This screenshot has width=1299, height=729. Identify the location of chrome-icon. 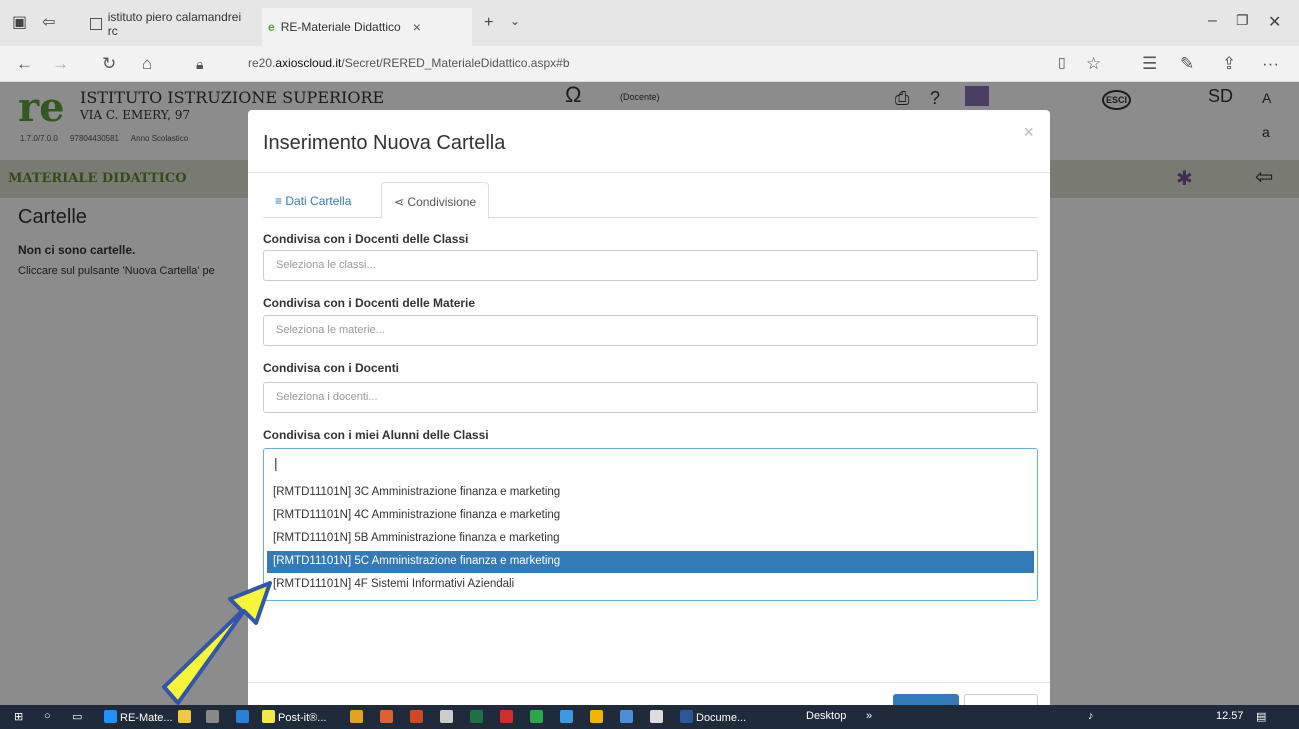
(598, 717).